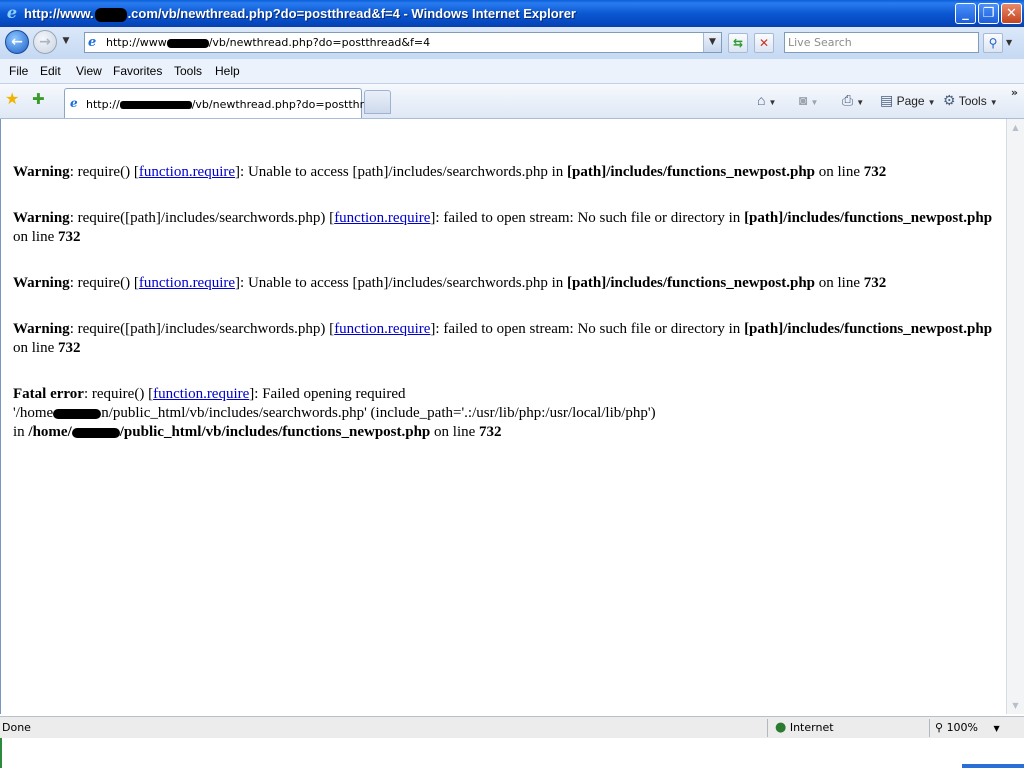 This screenshot has height=768, width=1024. Describe the element at coordinates (1, 753) in the screenshot. I see `desktop-edge` at that location.